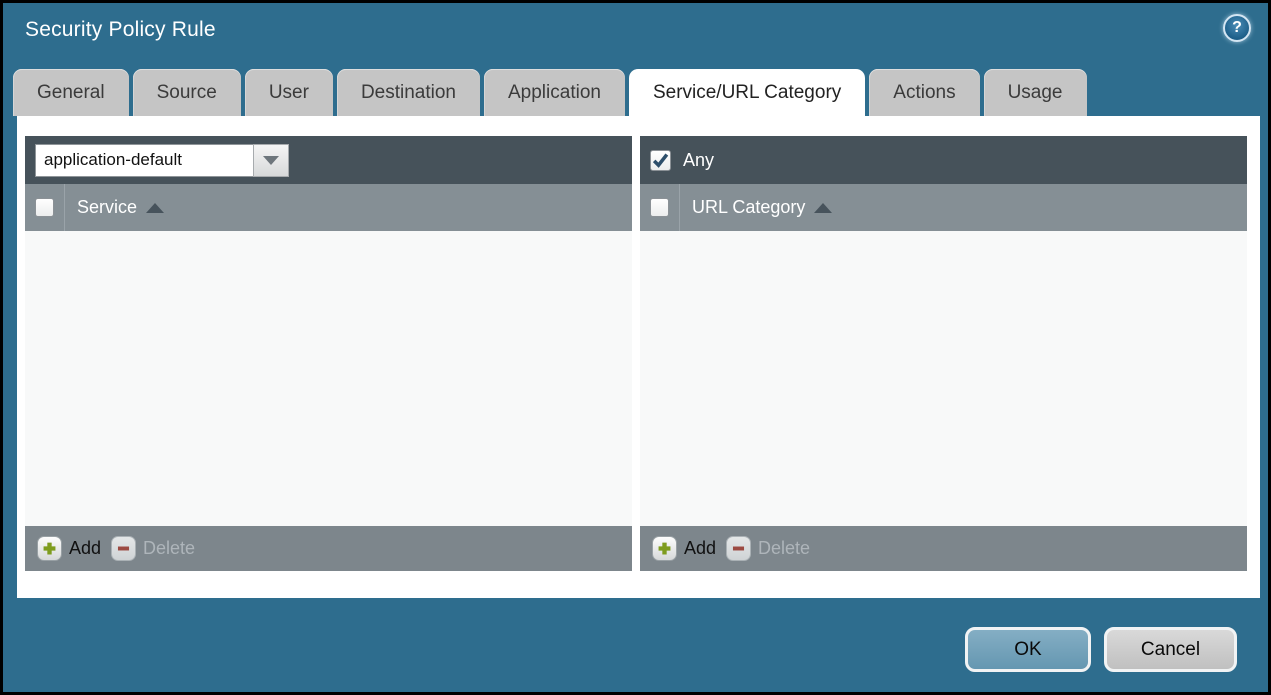 This screenshot has width=1271, height=695. Describe the element at coordinates (943, 160) in the screenshot. I see `url-category-panel-header: Any` at that location.